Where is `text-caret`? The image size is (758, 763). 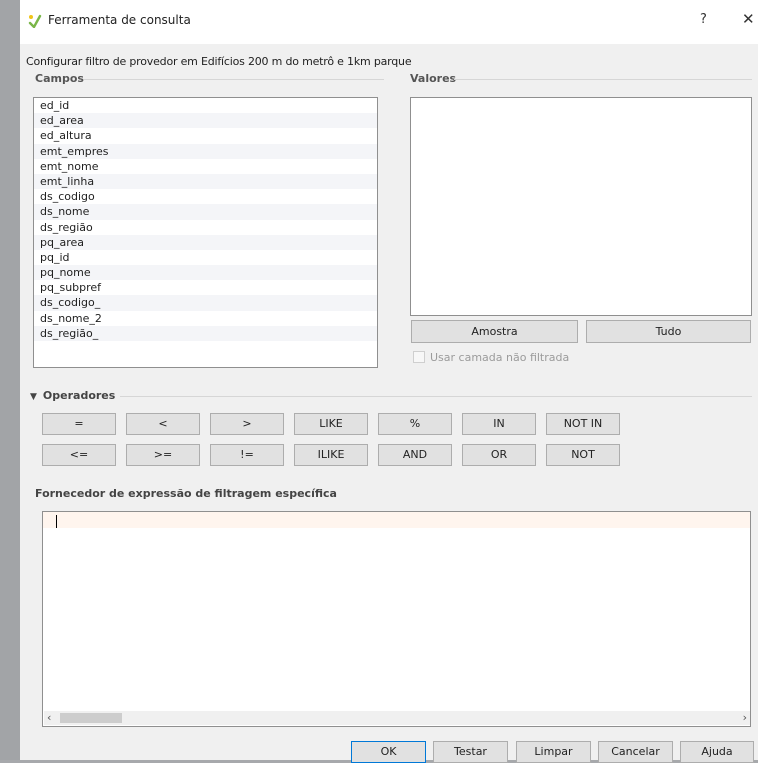 text-caret is located at coordinates (56, 521).